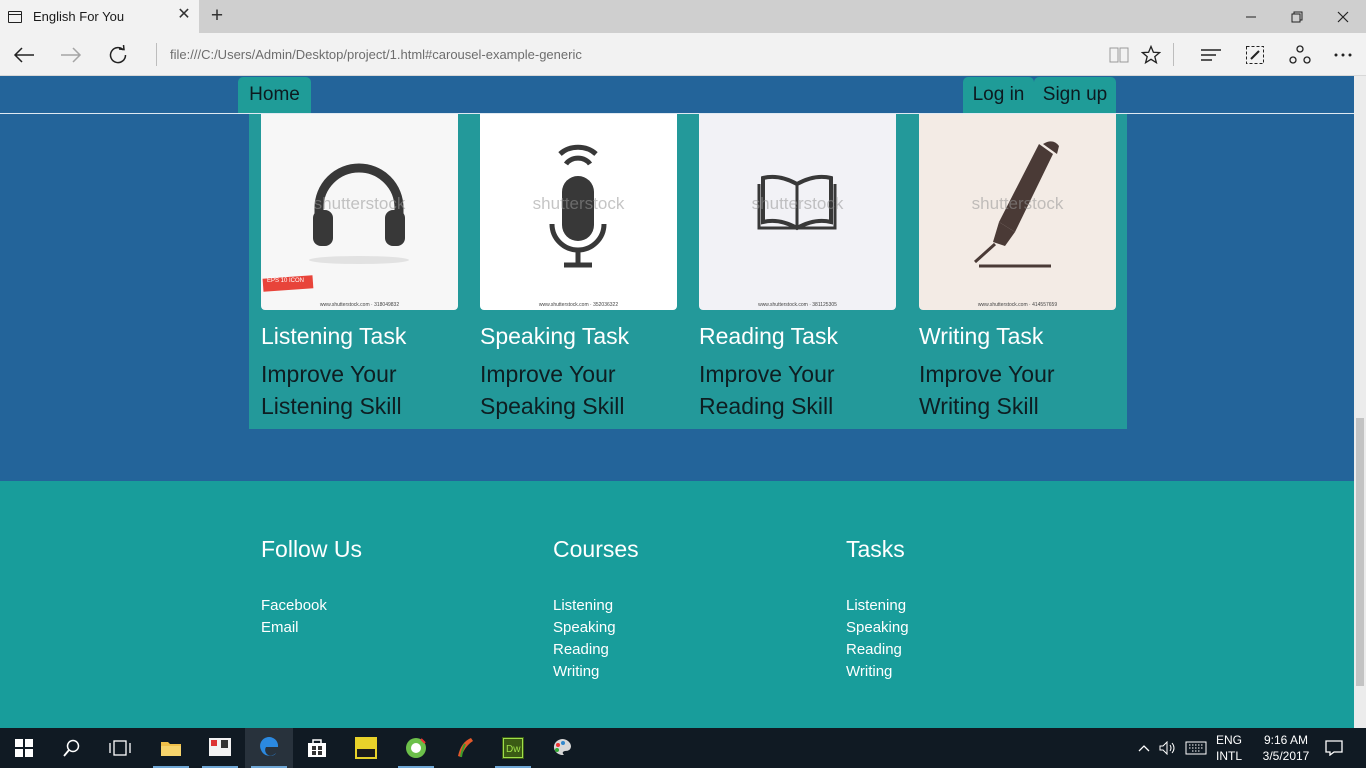  I want to click on card-description-line: Listening Skill, so click(331, 406).